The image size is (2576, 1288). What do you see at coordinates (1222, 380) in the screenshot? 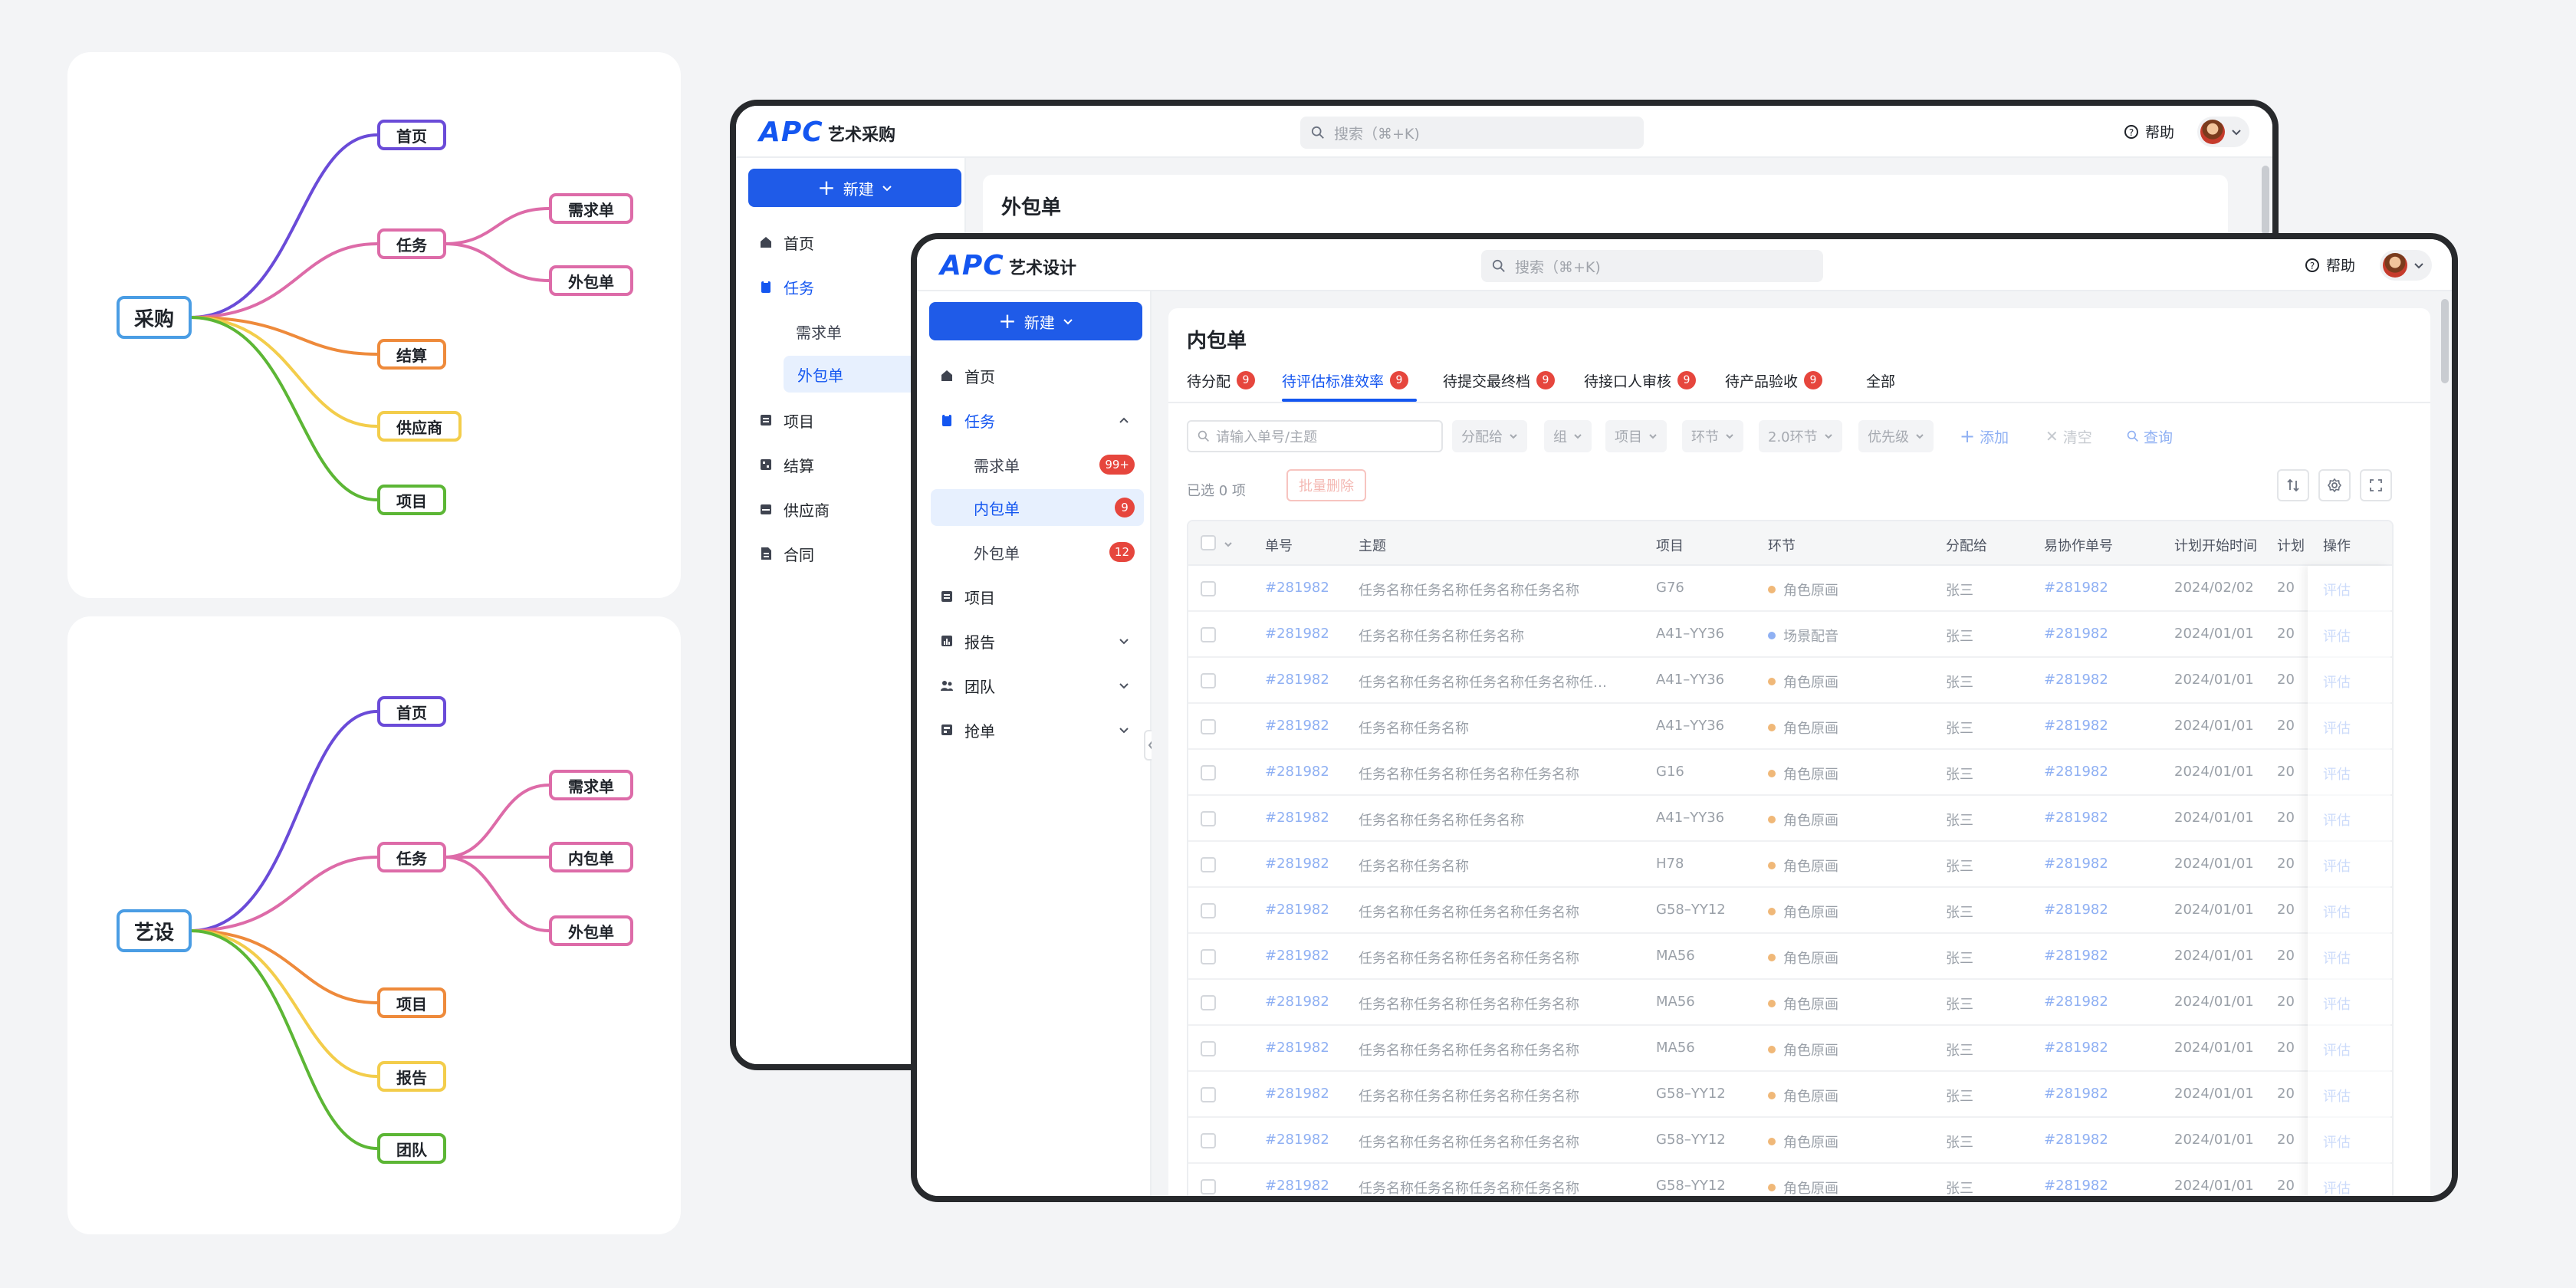
I see `tab-pending-assign: 待分配 9` at bounding box center [1222, 380].